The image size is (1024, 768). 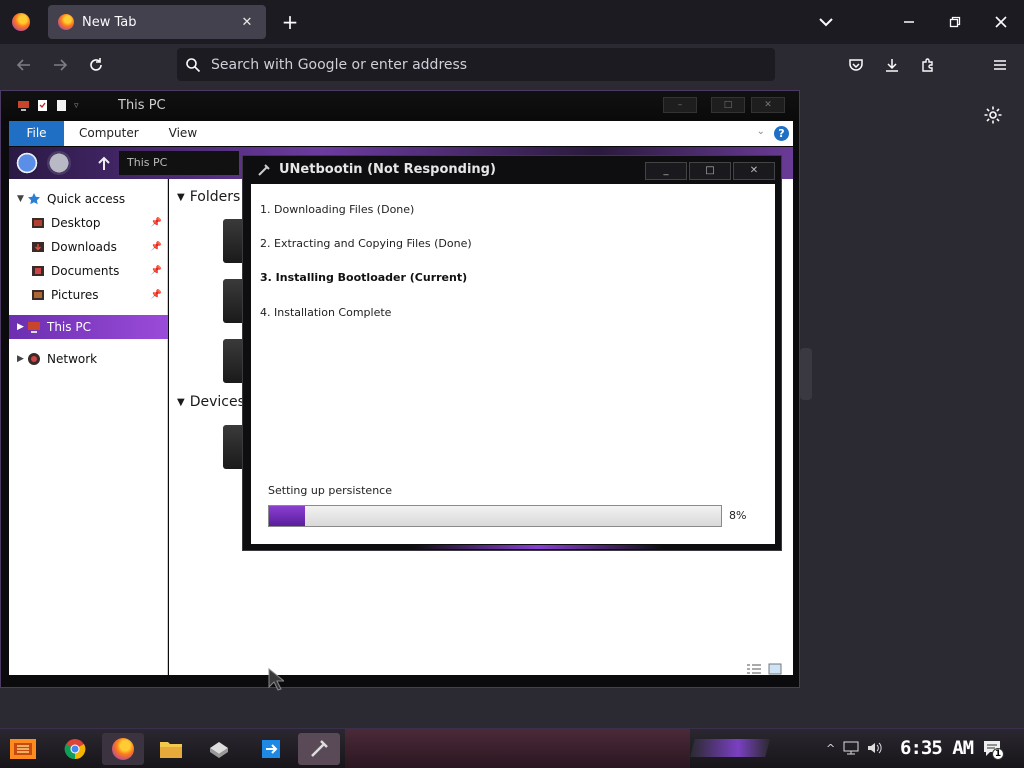 I want to click on up-arrow-icon, so click(x=104, y=163).